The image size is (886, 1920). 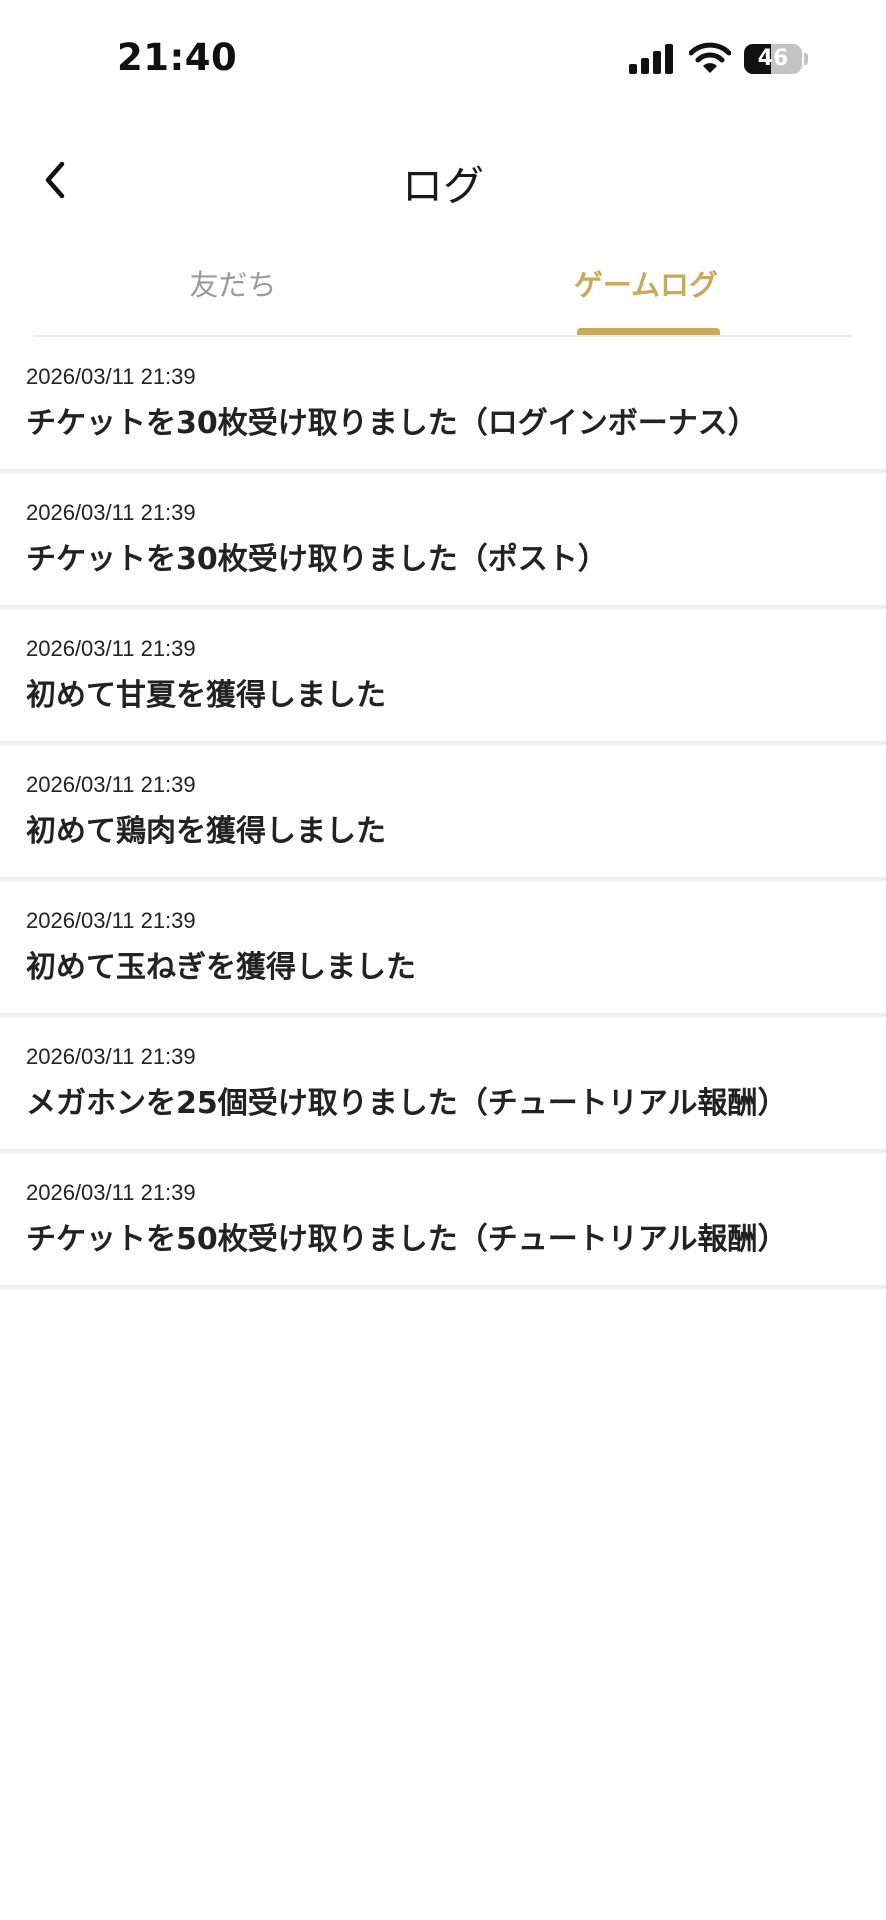 I want to click on battery-percent: 46, so click(x=773, y=58).